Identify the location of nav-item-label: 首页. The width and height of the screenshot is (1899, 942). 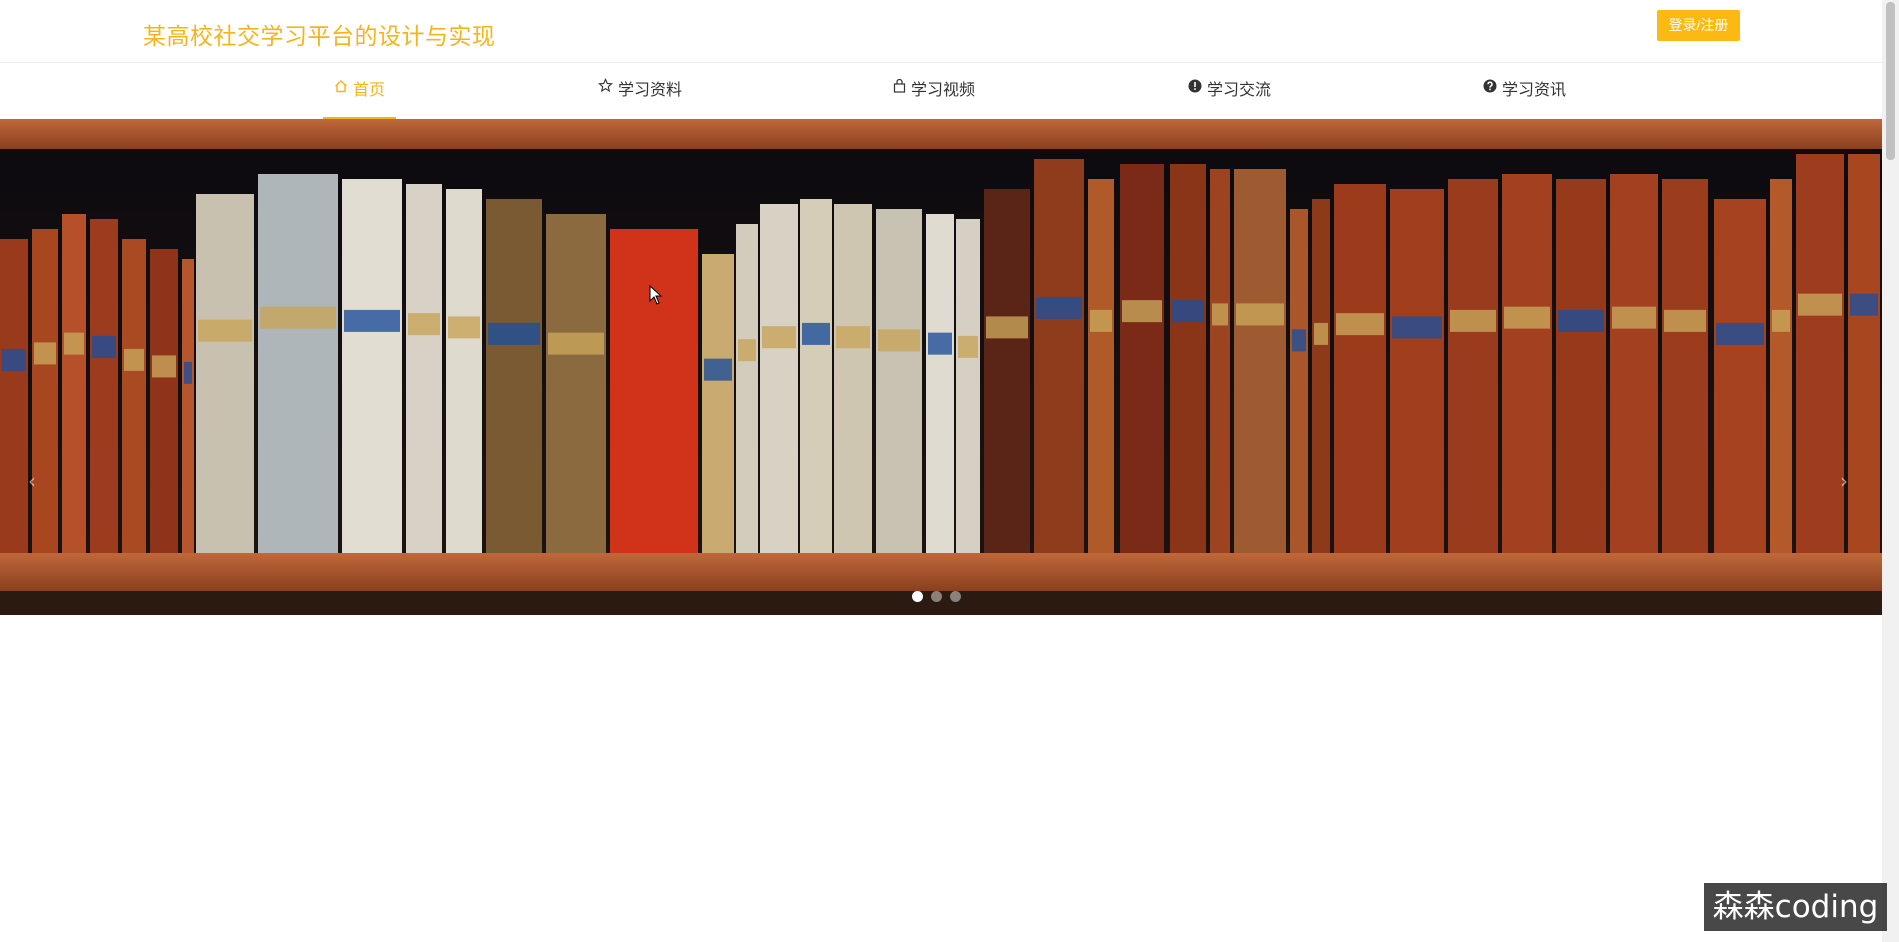
(369, 90).